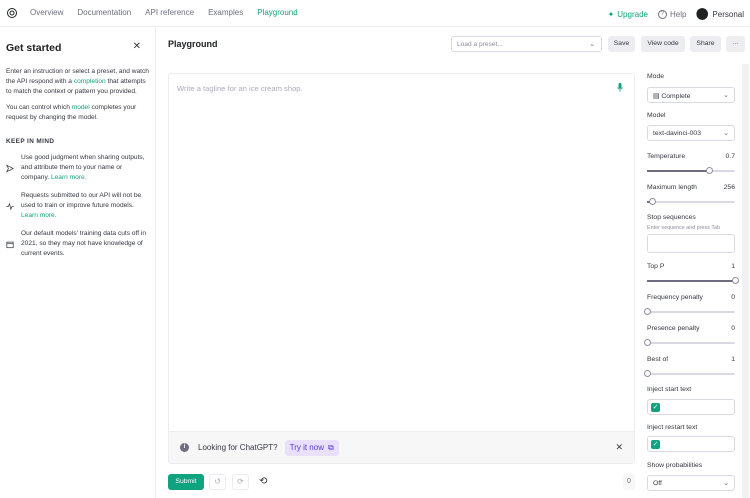 This screenshot has width=750, height=498. Describe the element at coordinates (729, 187) in the screenshot. I see `max-length-value: 256` at that location.